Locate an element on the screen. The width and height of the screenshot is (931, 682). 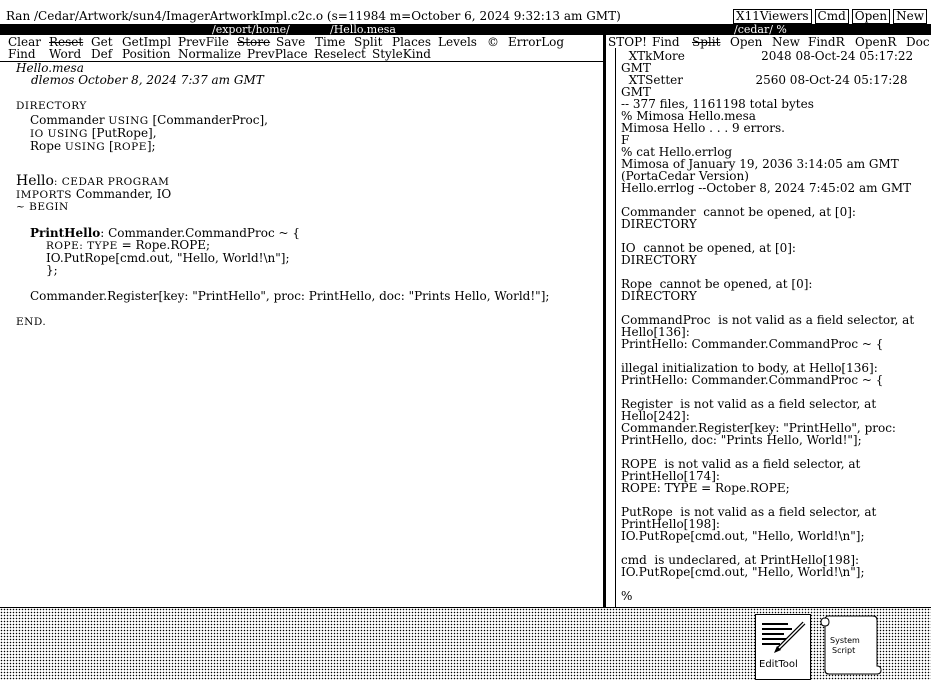
doc-putrope: IO.PutRope[cmd.out, "Hello, World!\n"]; is located at coordinates (168, 258).